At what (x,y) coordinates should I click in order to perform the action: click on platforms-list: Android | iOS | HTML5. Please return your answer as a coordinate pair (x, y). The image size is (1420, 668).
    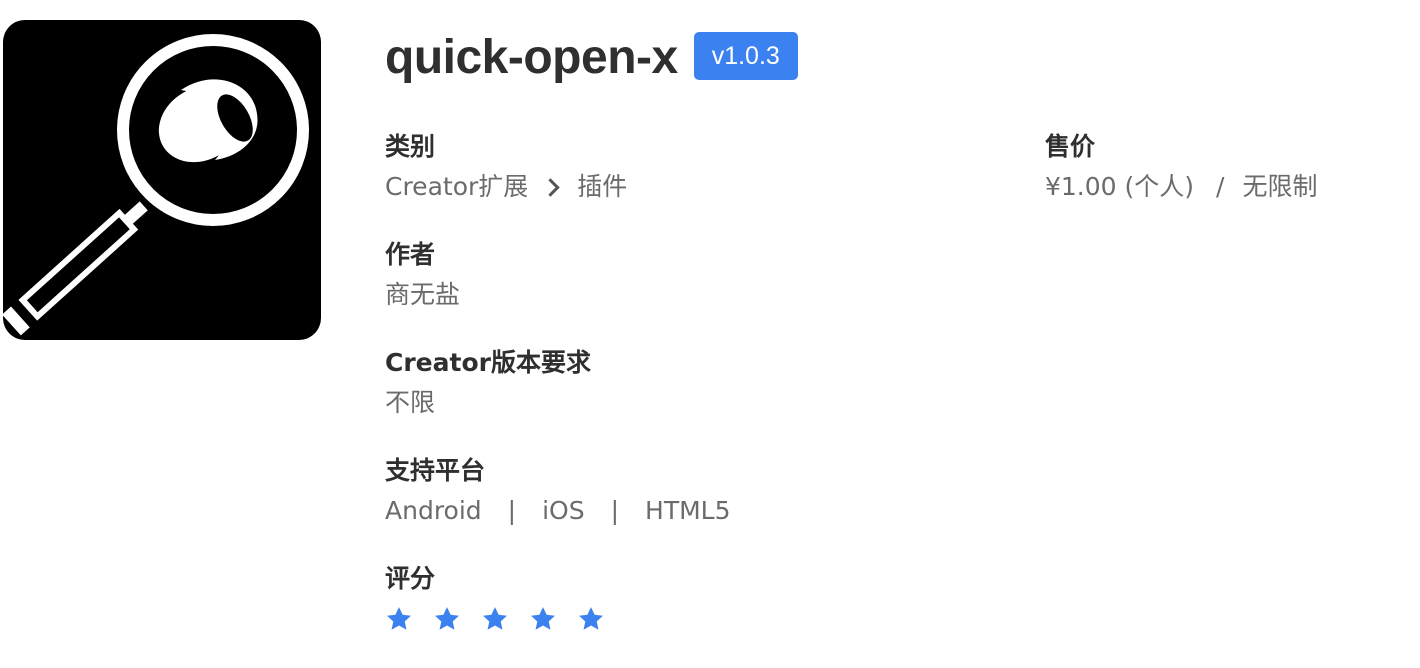
    Looking at the image, I should click on (558, 511).